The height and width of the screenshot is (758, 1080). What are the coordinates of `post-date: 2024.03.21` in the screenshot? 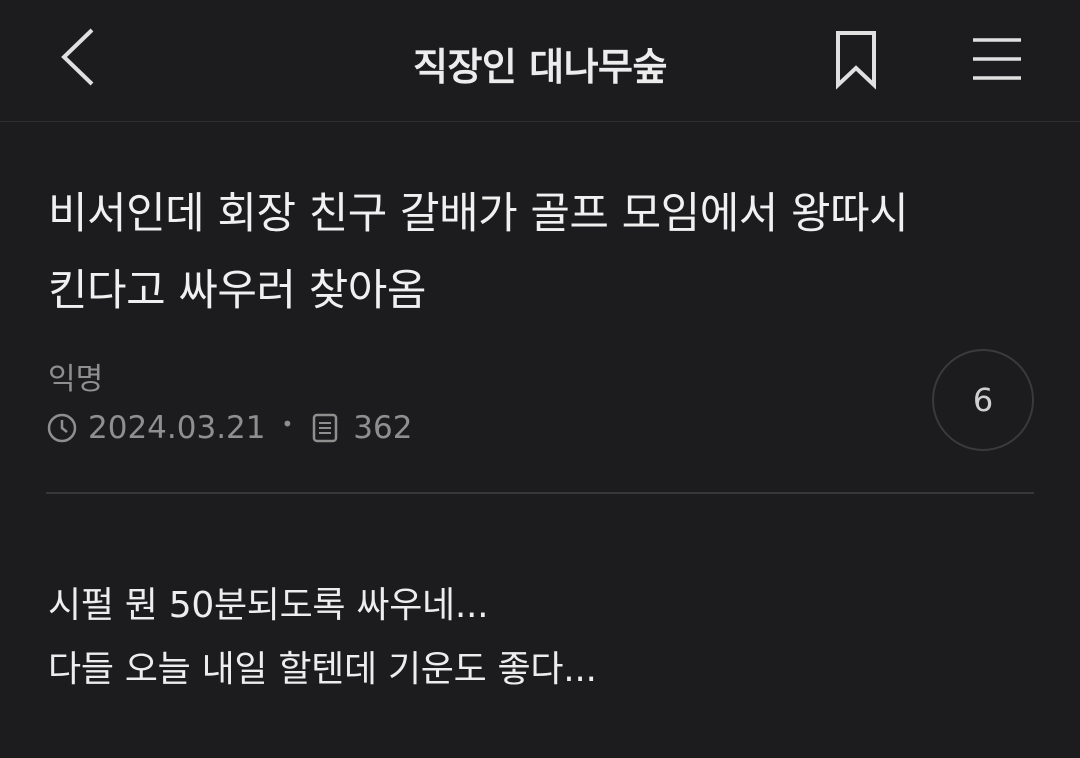 It's located at (177, 428).